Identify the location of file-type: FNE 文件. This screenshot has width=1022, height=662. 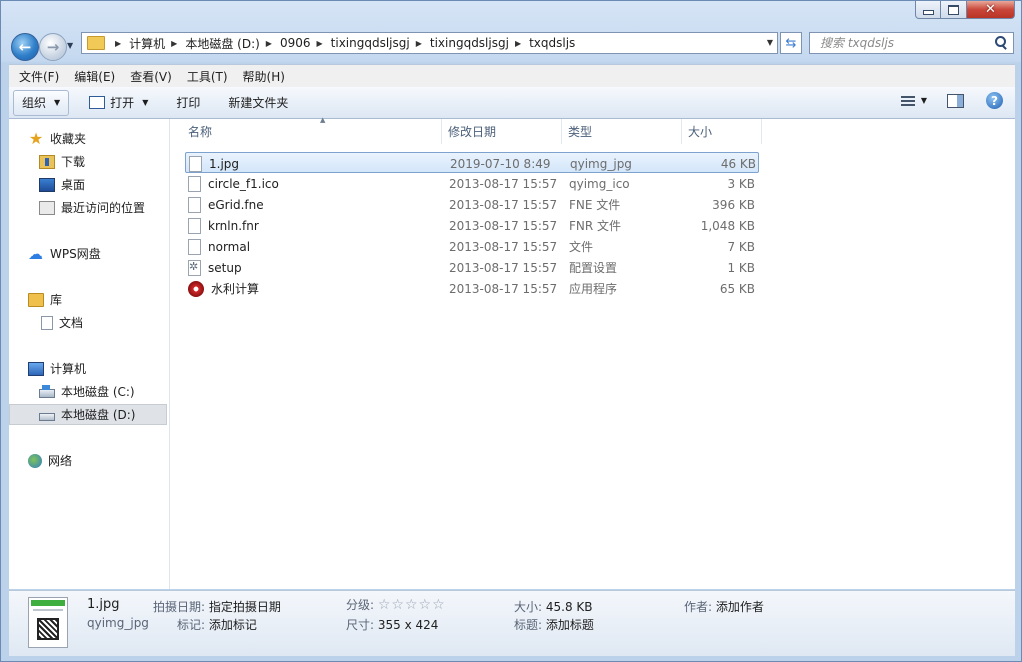
(595, 205).